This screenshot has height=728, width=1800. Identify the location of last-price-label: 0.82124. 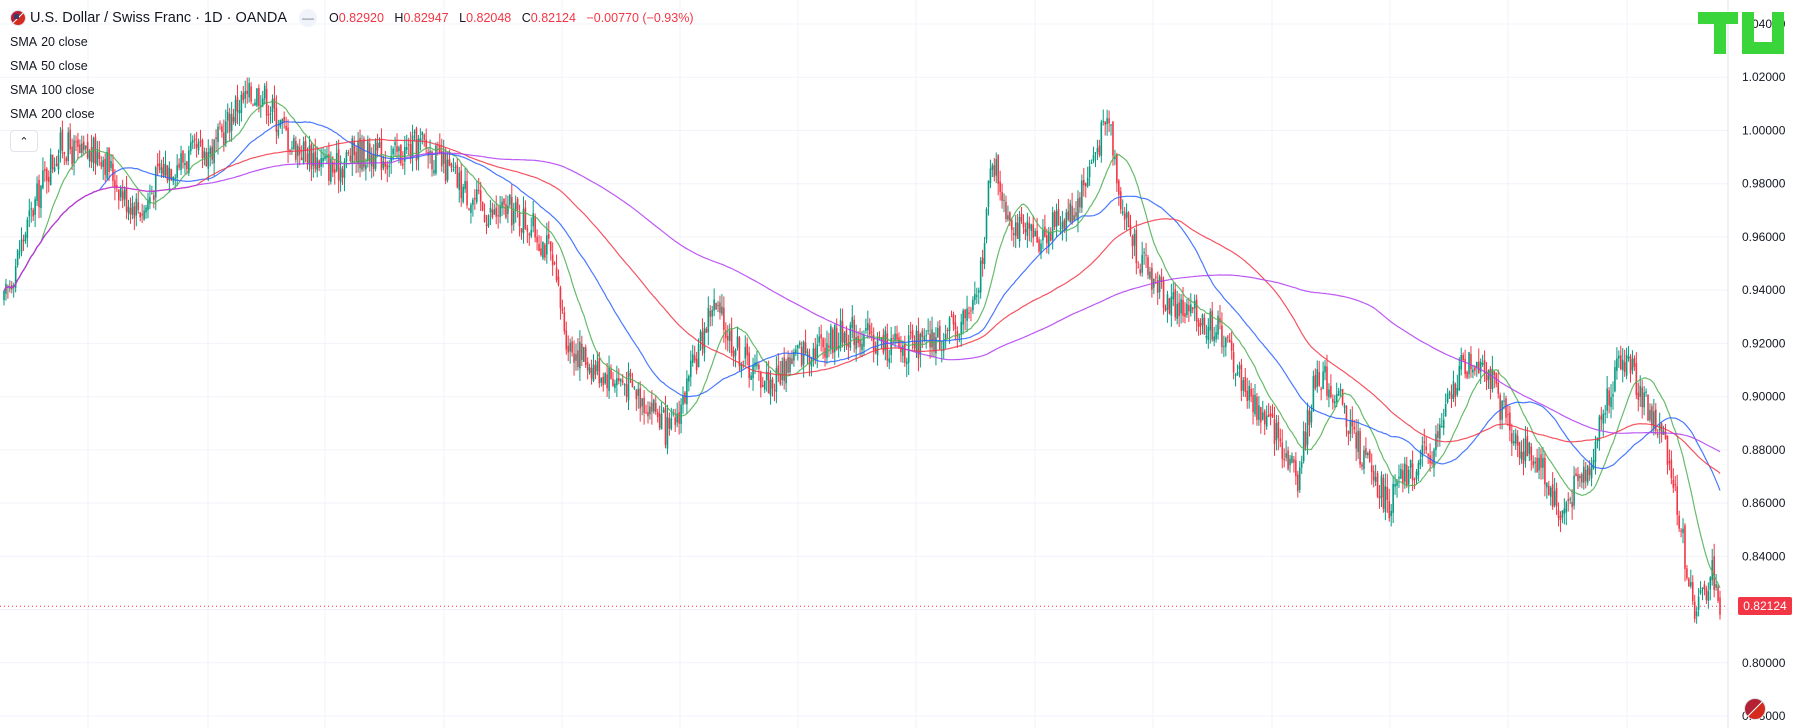
(1765, 606).